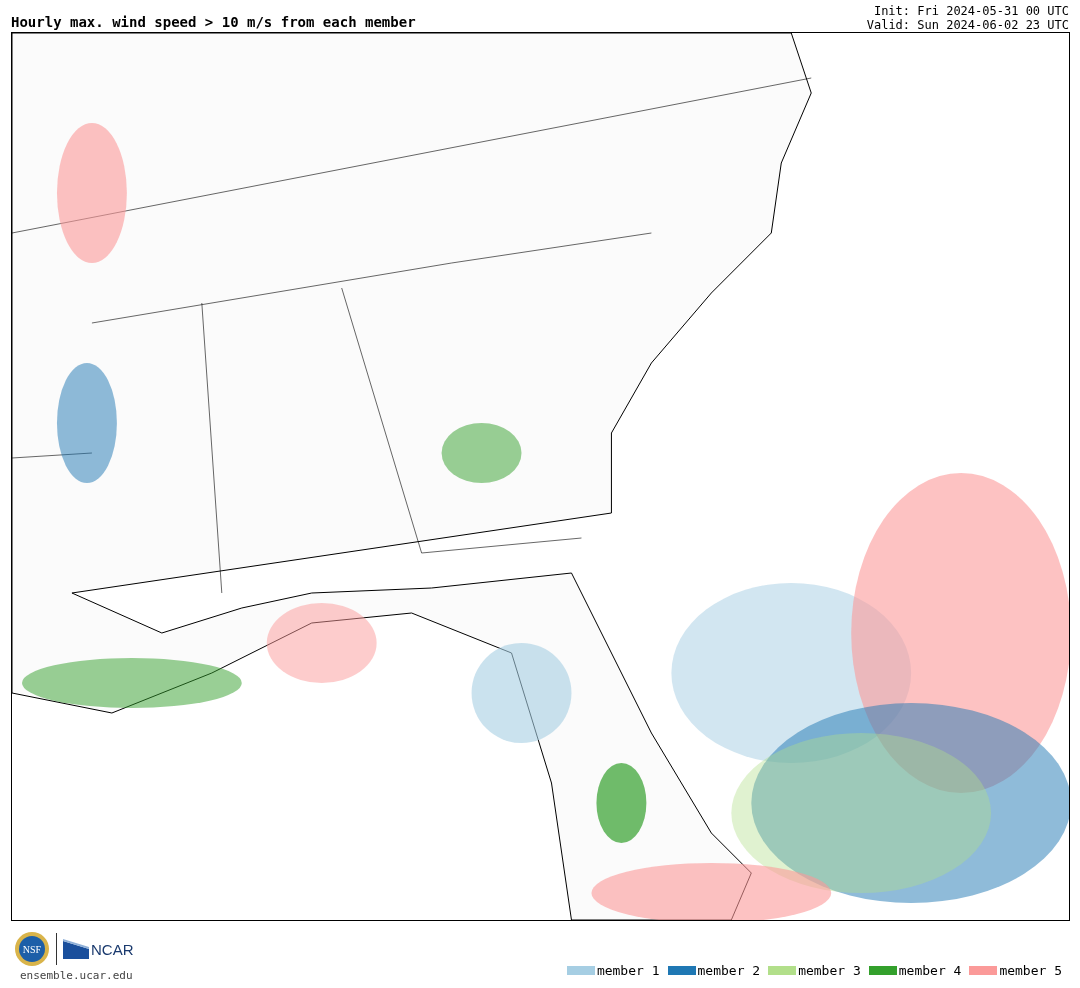 This screenshot has height=988, width=1080. I want to click on valid-time: Valid: Sun 2024-06-02 23 UTC, so click(967, 25).